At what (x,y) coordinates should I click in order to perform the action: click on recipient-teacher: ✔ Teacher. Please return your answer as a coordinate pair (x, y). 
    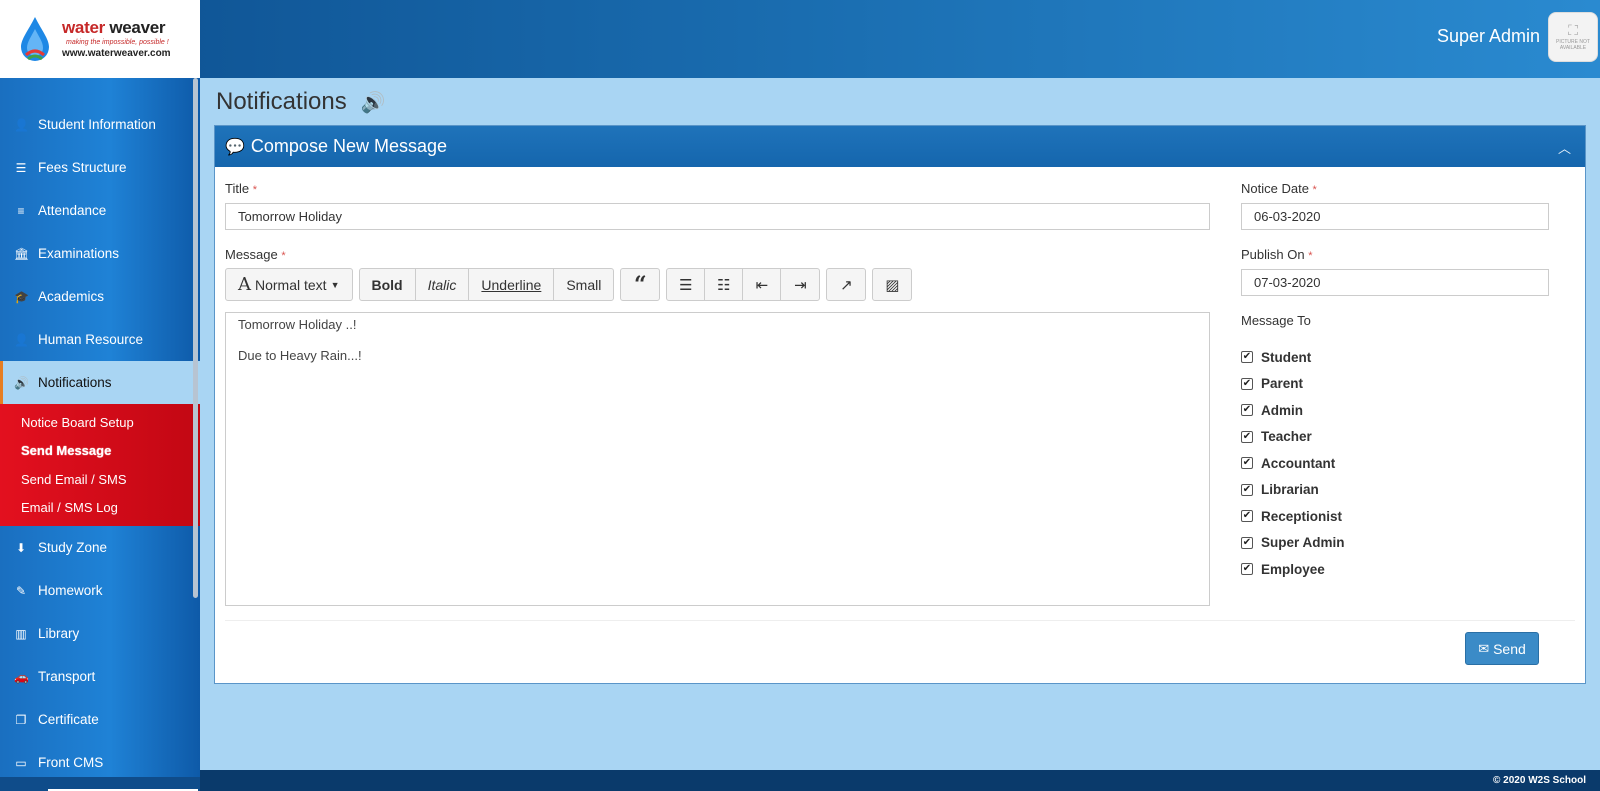
    Looking at the image, I should click on (1293, 437).